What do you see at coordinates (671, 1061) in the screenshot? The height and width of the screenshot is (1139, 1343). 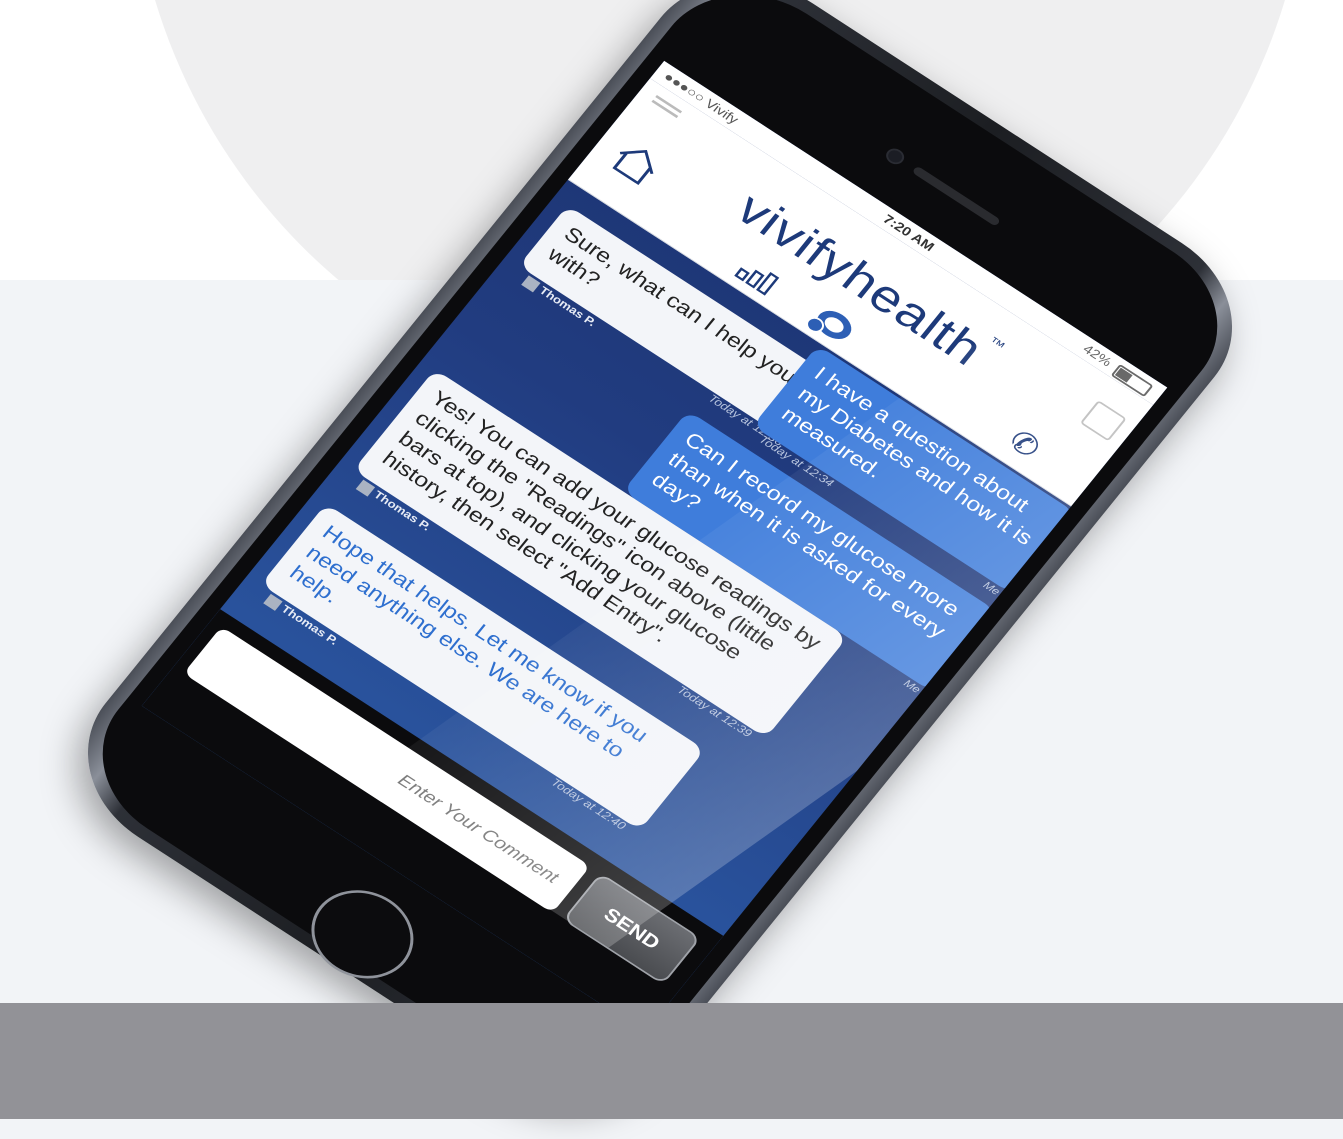 I see `bottom-banner` at bounding box center [671, 1061].